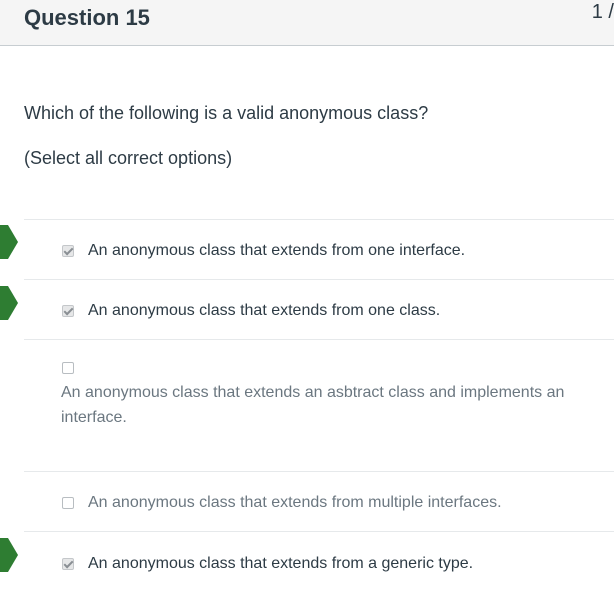  Describe the element at coordinates (602, 12) in the screenshot. I see `question-points: 1 /` at that location.